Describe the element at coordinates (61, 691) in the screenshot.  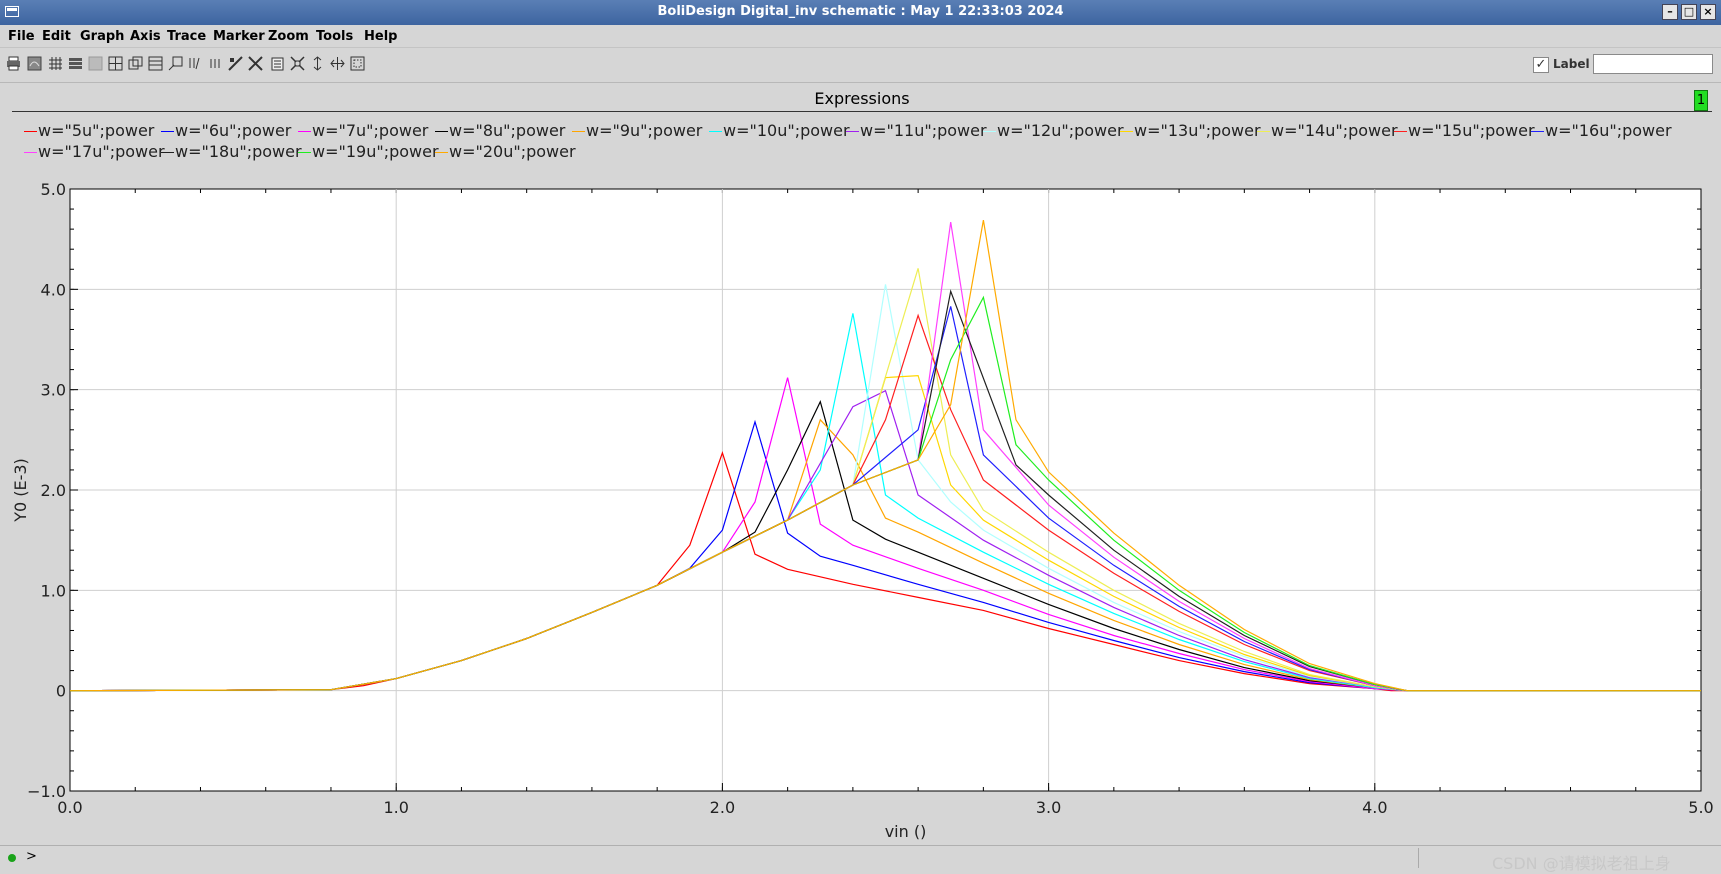
I see `y-tick-label: 0` at that location.